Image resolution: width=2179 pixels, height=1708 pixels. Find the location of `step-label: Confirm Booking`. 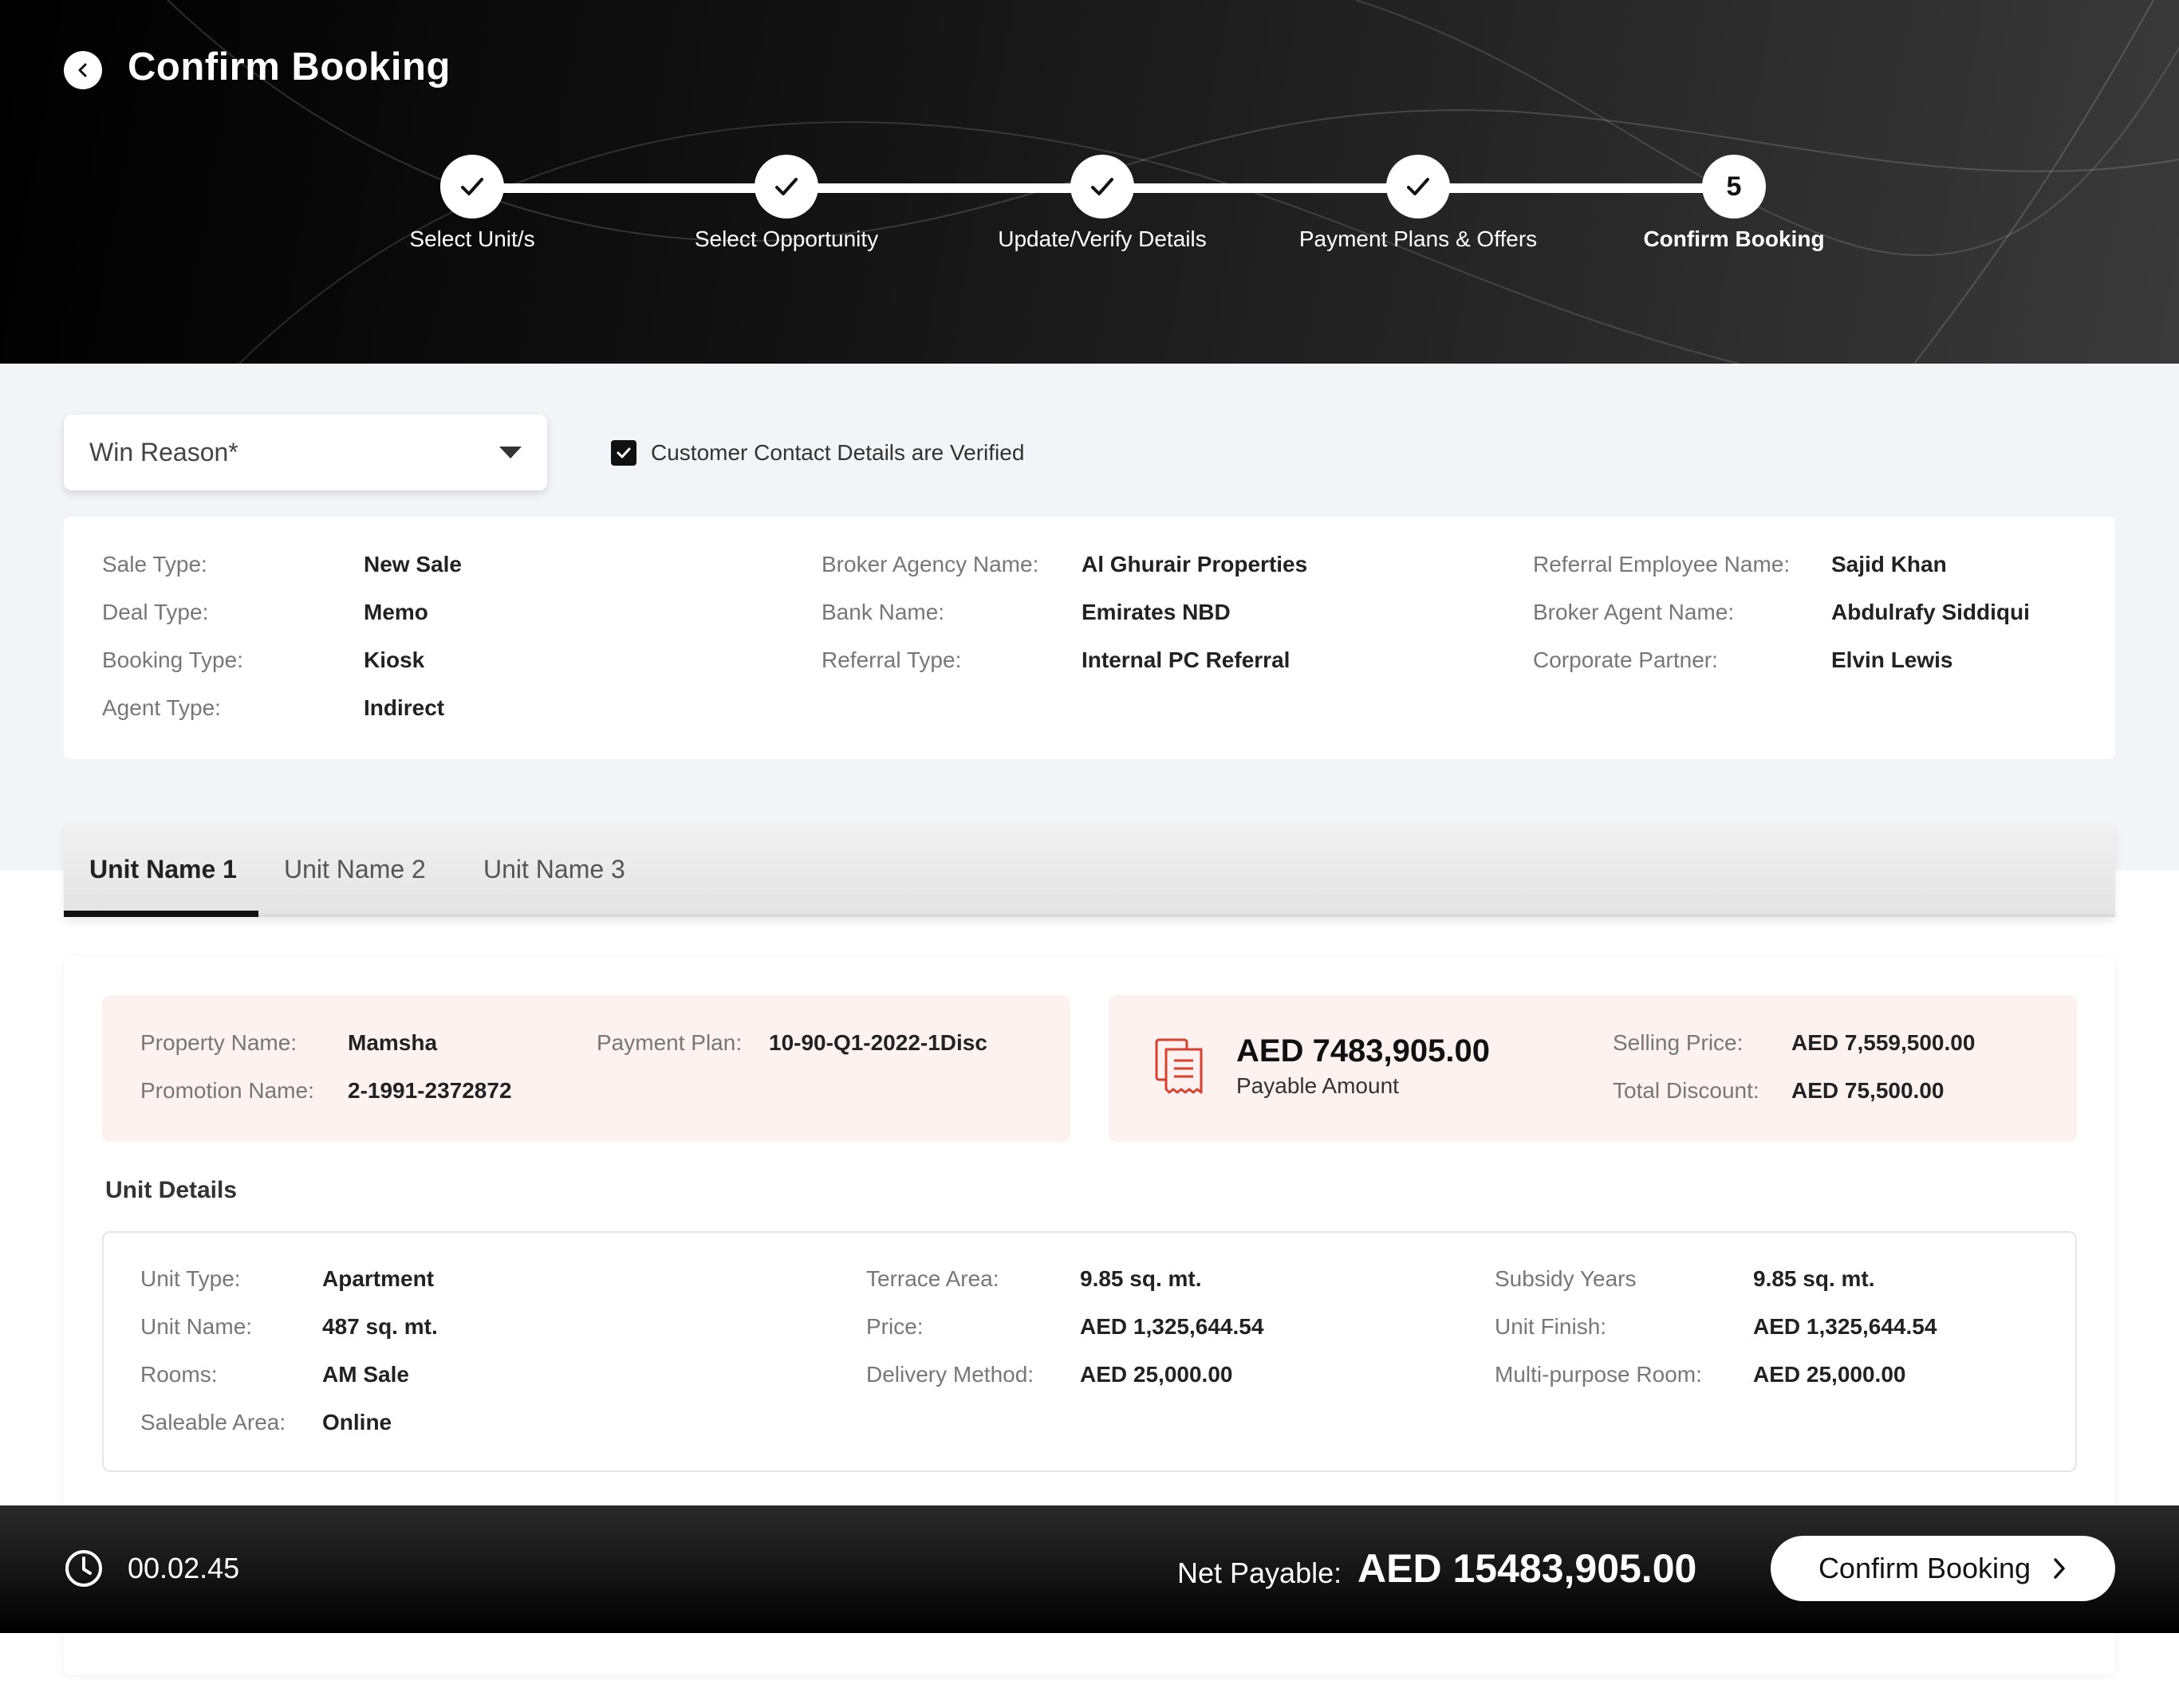

step-label: Confirm Booking is located at coordinates (1734, 238).